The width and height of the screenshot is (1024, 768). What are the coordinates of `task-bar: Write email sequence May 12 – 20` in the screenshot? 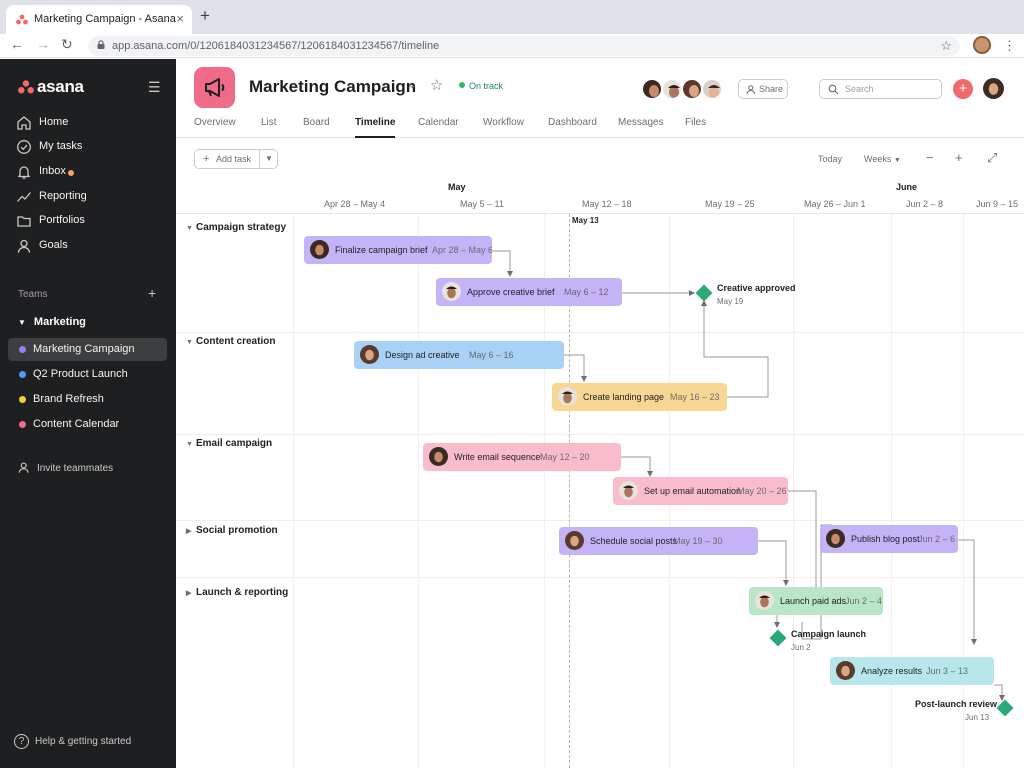 It's located at (522, 457).